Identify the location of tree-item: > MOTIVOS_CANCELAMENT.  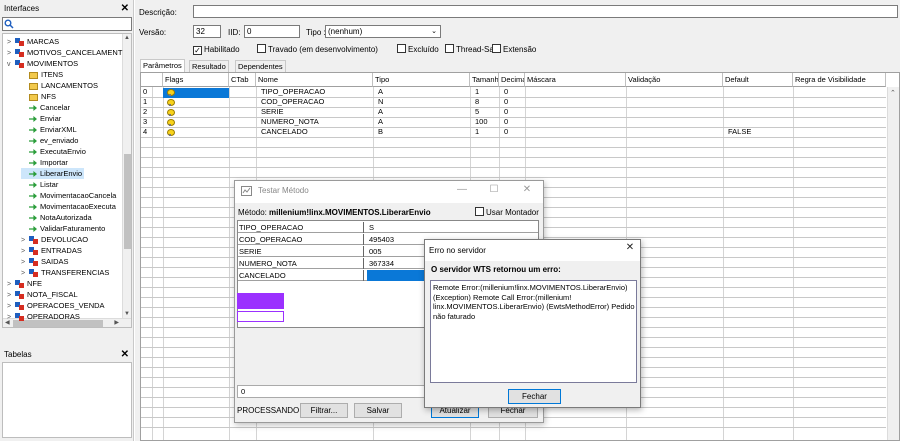
(64, 52).